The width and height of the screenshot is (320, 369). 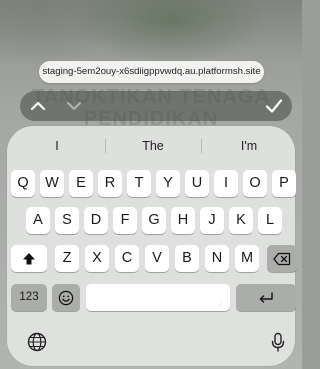 I want to click on space-key: ⁄, so click(x=158, y=297).